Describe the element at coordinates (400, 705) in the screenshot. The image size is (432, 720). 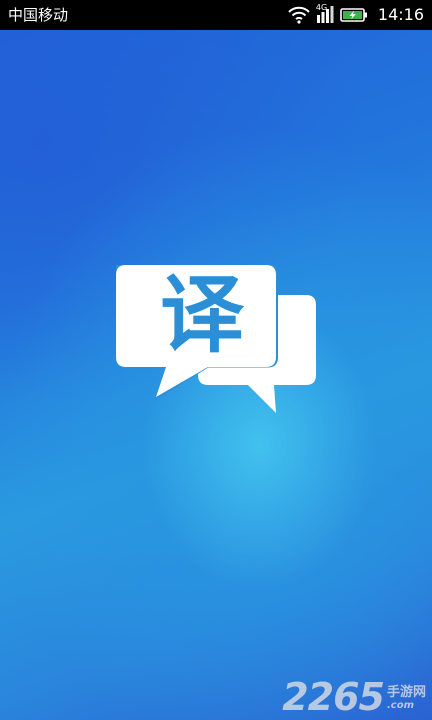
I see `watermark-domain: .com` at that location.